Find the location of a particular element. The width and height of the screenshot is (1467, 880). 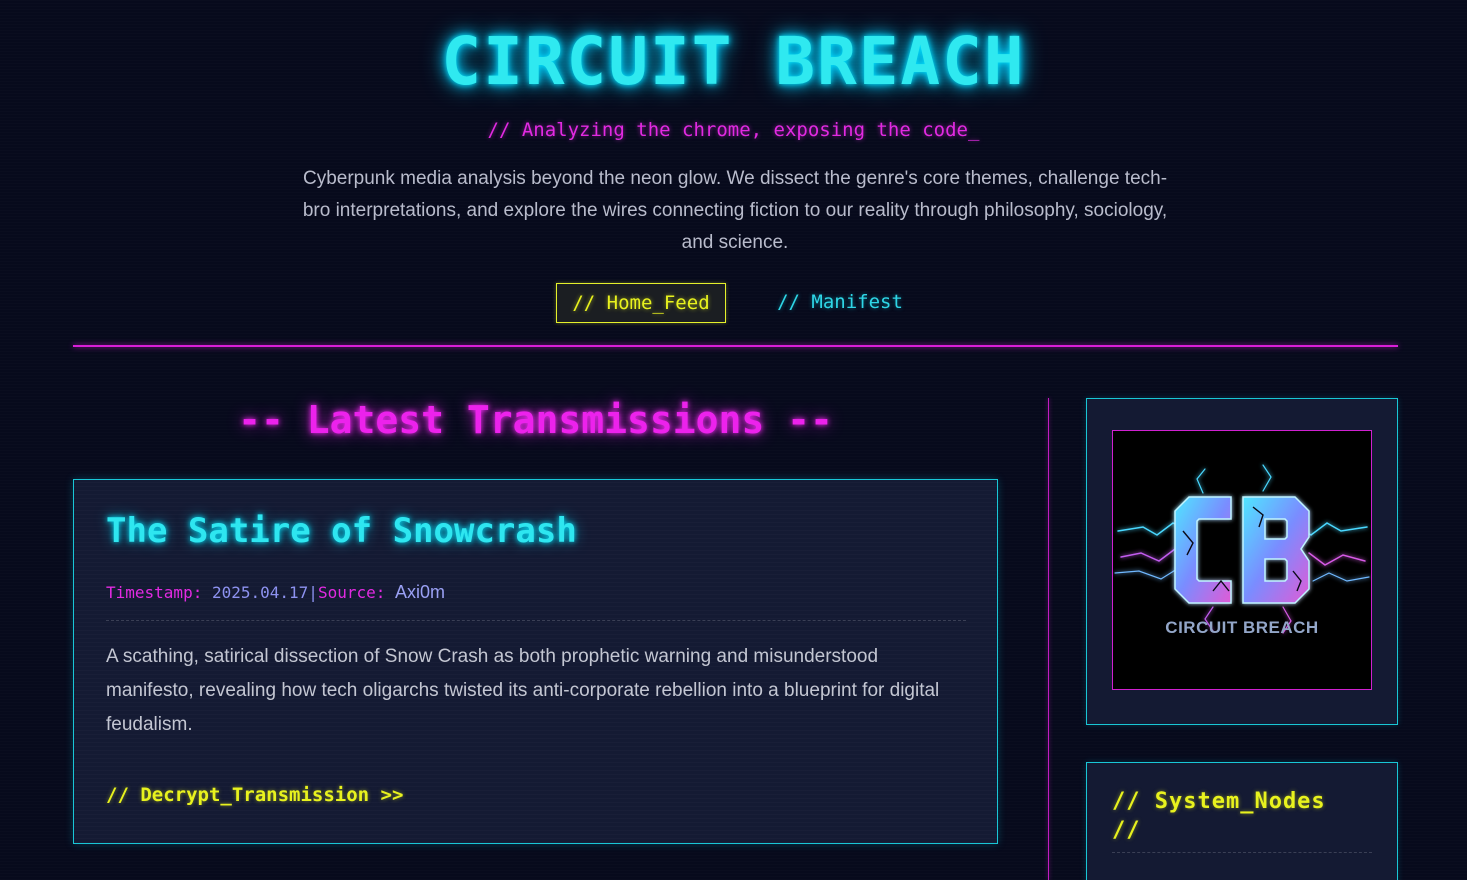

nav-manifest: // Manifest is located at coordinates (840, 302).